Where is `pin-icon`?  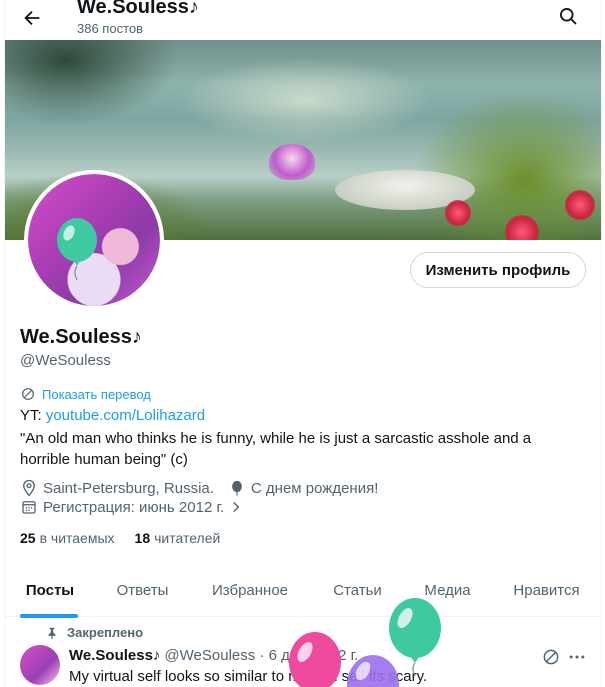
pin-icon is located at coordinates (52, 633).